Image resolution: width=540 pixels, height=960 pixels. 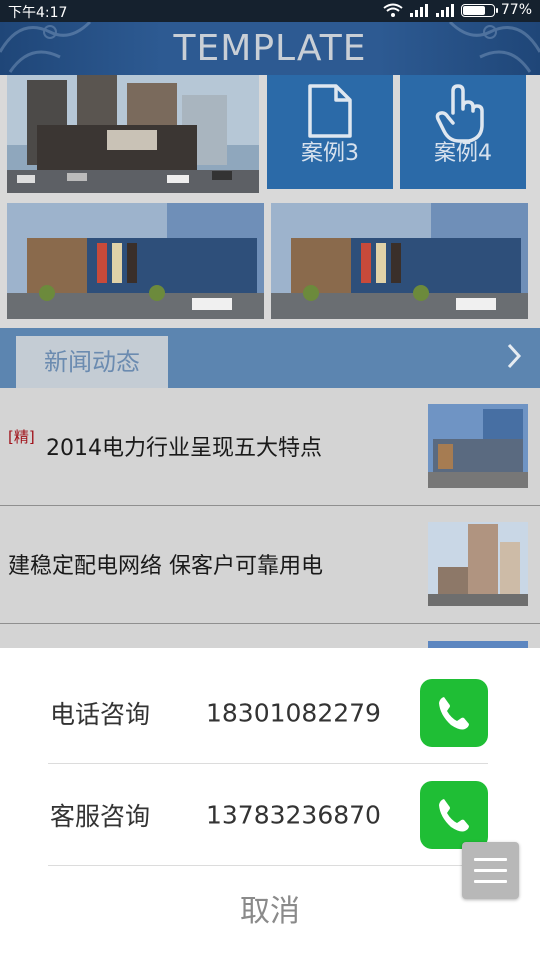 I want to click on news-list-item: [精] 2014电力行业呈现五大特点, so click(x=270, y=447).